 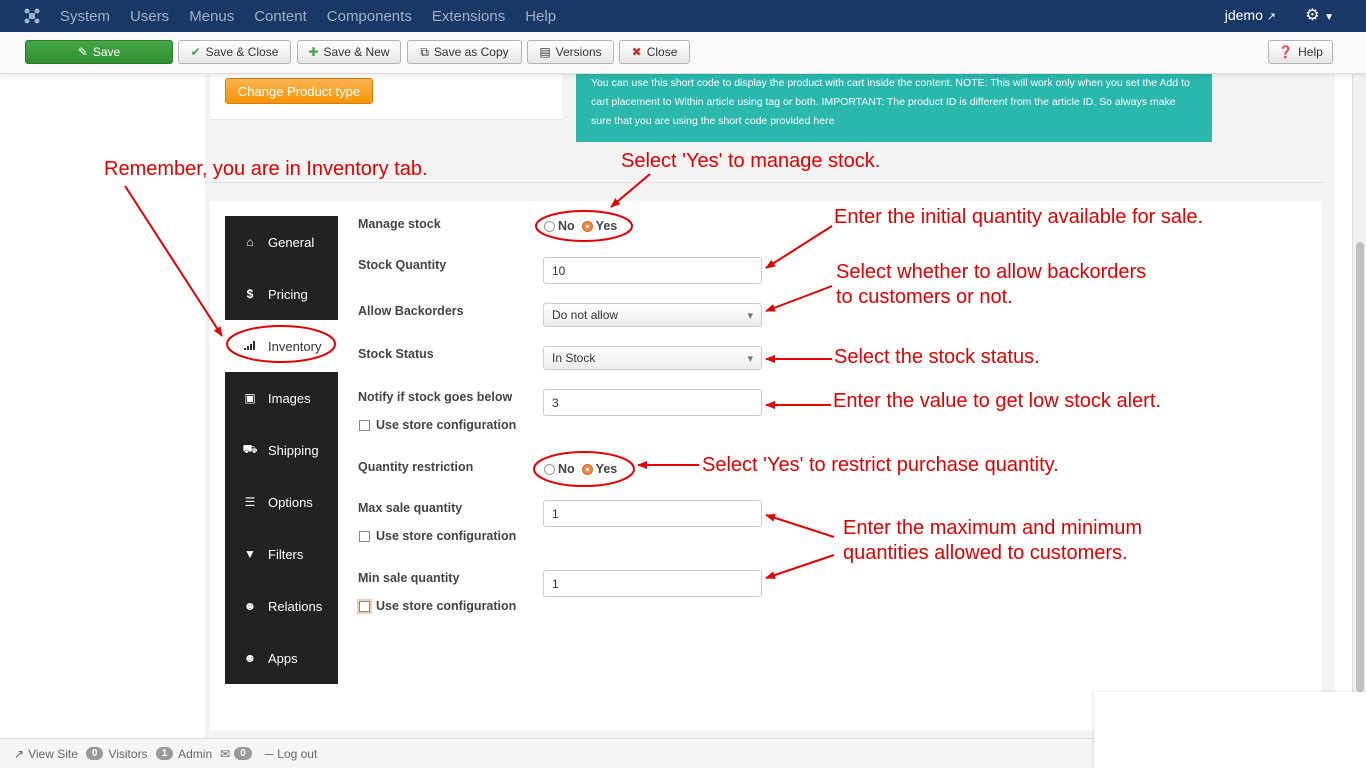 I want to click on notify-below-label: Notify if stock goes below, so click(x=435, y=397).